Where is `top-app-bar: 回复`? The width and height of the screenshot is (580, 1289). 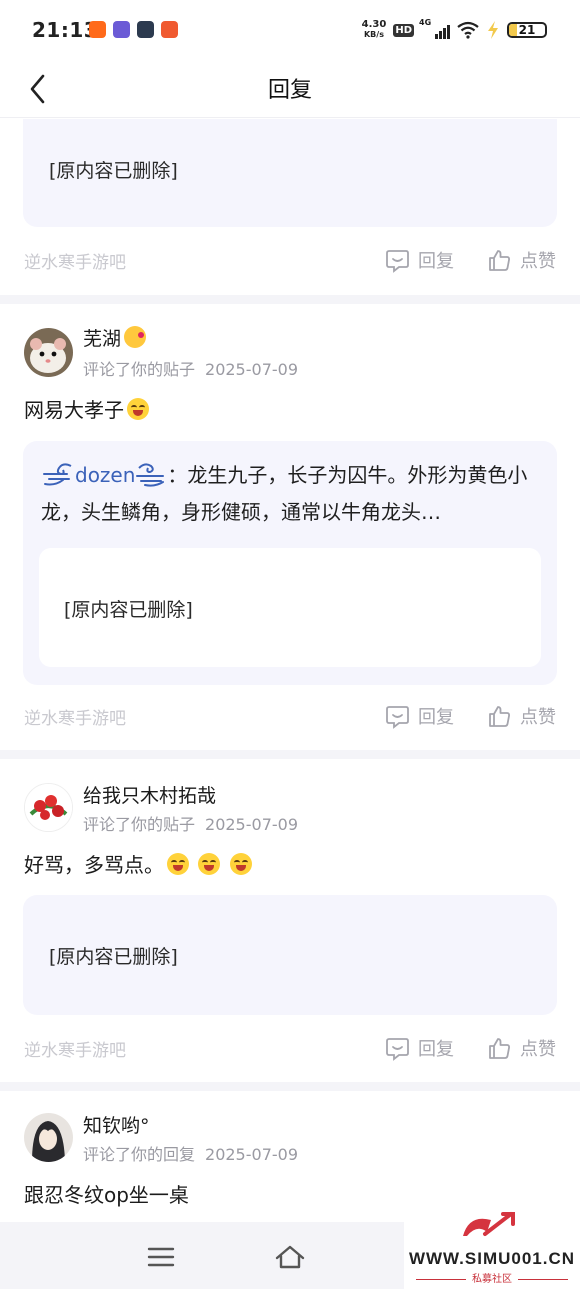 top-app-bar: 回复 is located at coordinates (290, 89).